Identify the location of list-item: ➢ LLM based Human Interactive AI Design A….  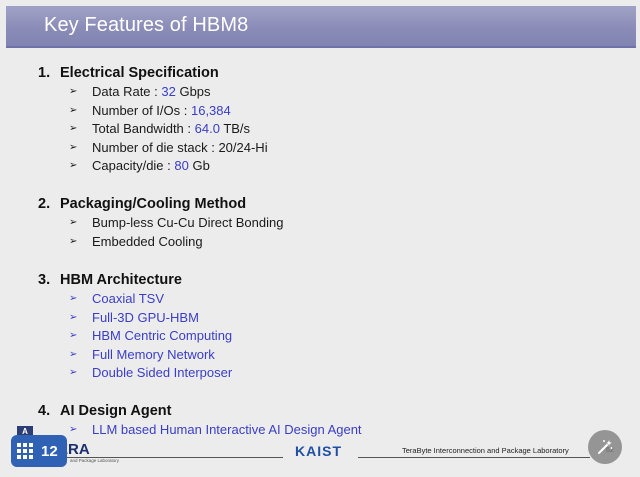
(200, 430).